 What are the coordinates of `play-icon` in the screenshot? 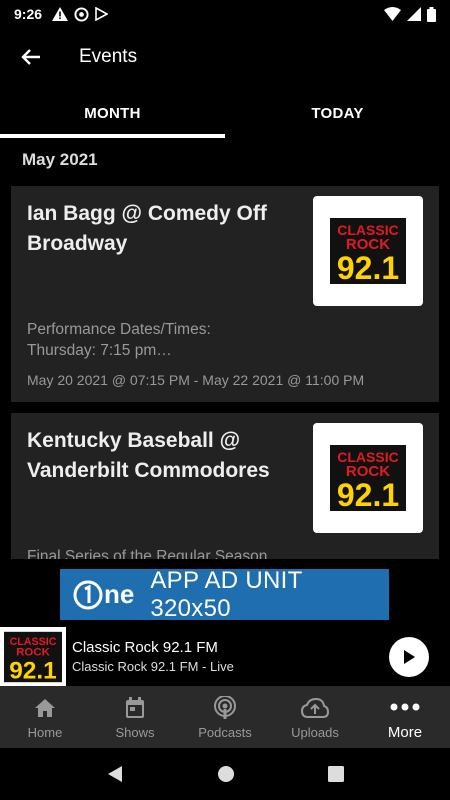 It's located at (409, 657).